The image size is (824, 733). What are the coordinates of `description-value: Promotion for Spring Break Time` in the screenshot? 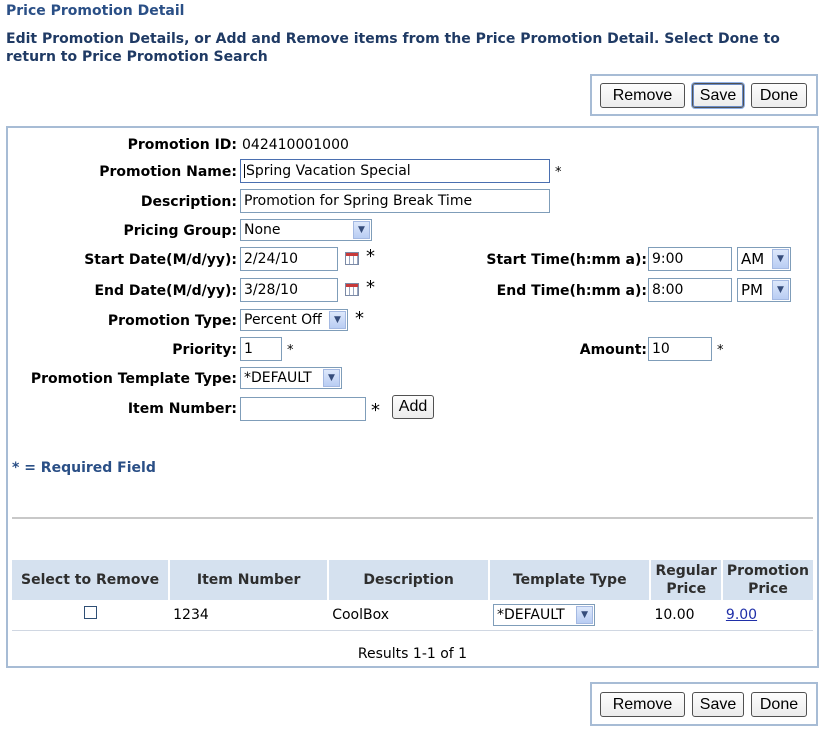 It's located at (358, 201).